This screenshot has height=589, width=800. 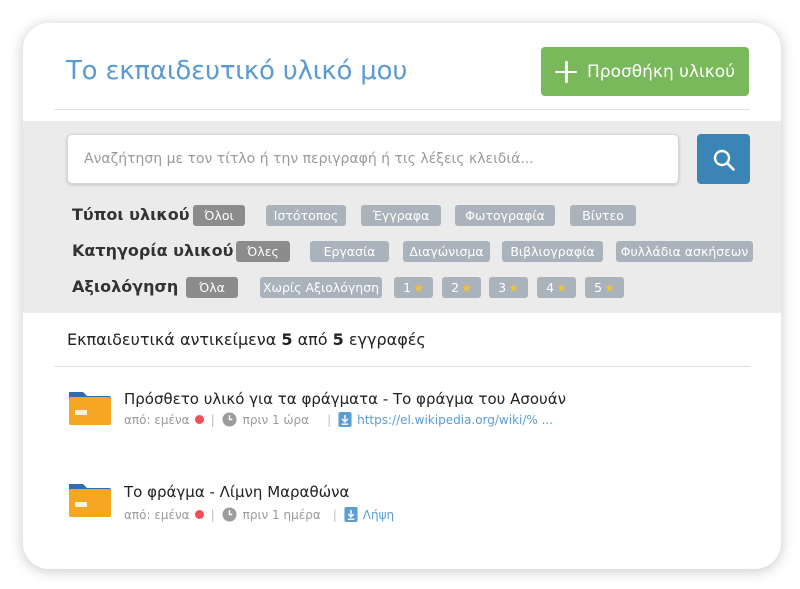 I want to click on page-title: Το εκπαιδευτικό υλικό μου, so click(x=237, y=71).